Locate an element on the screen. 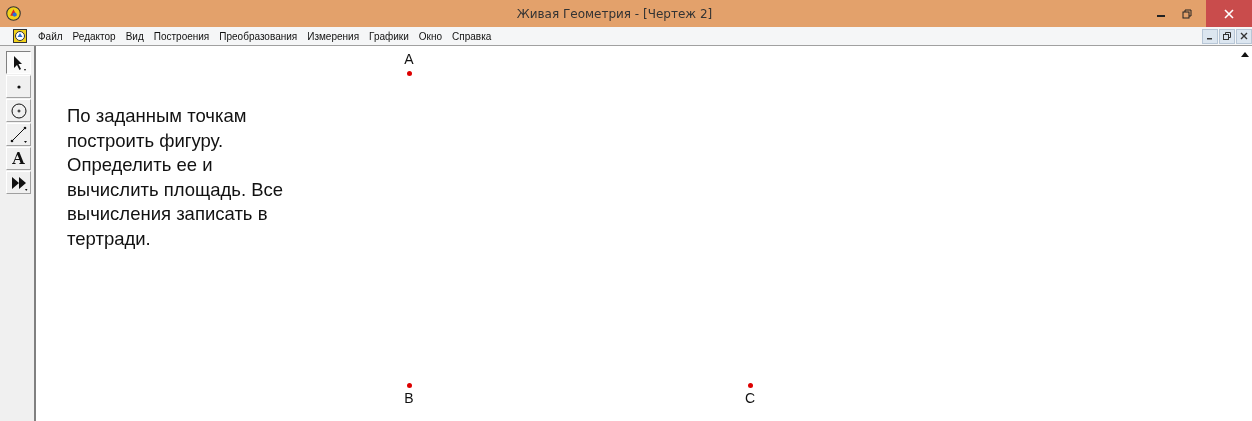  point-label: C is located at coordinates (750, 398).